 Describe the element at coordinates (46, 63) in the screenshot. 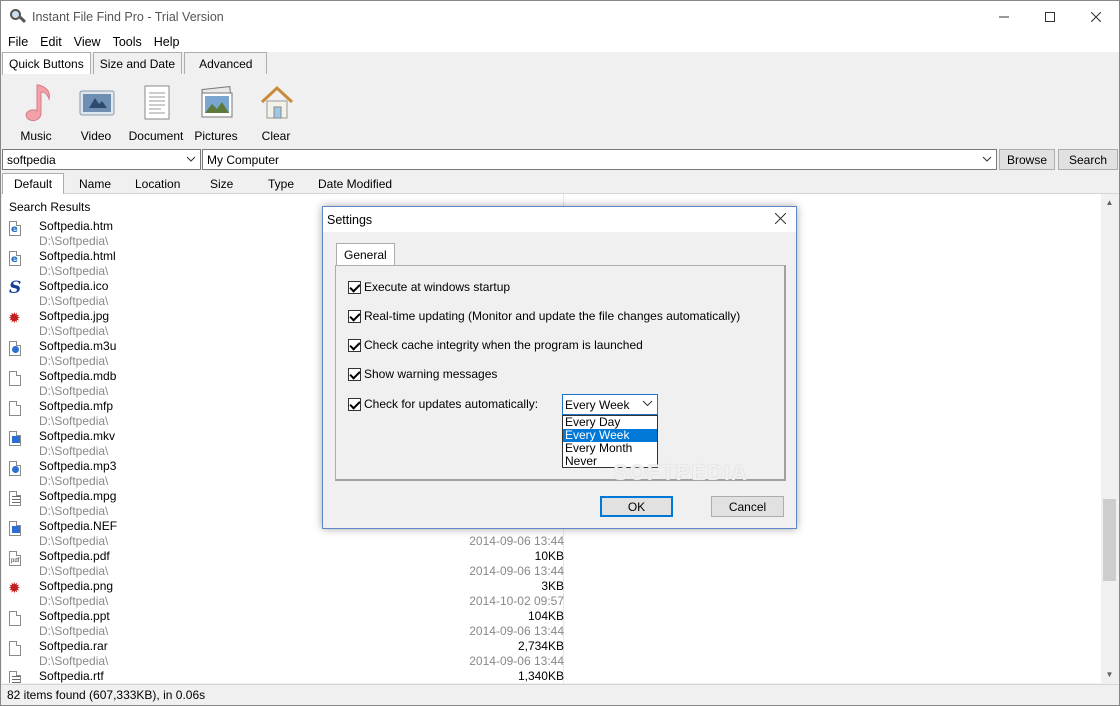

I see `tab-quick-buttons: Quick Buttons` at that location.